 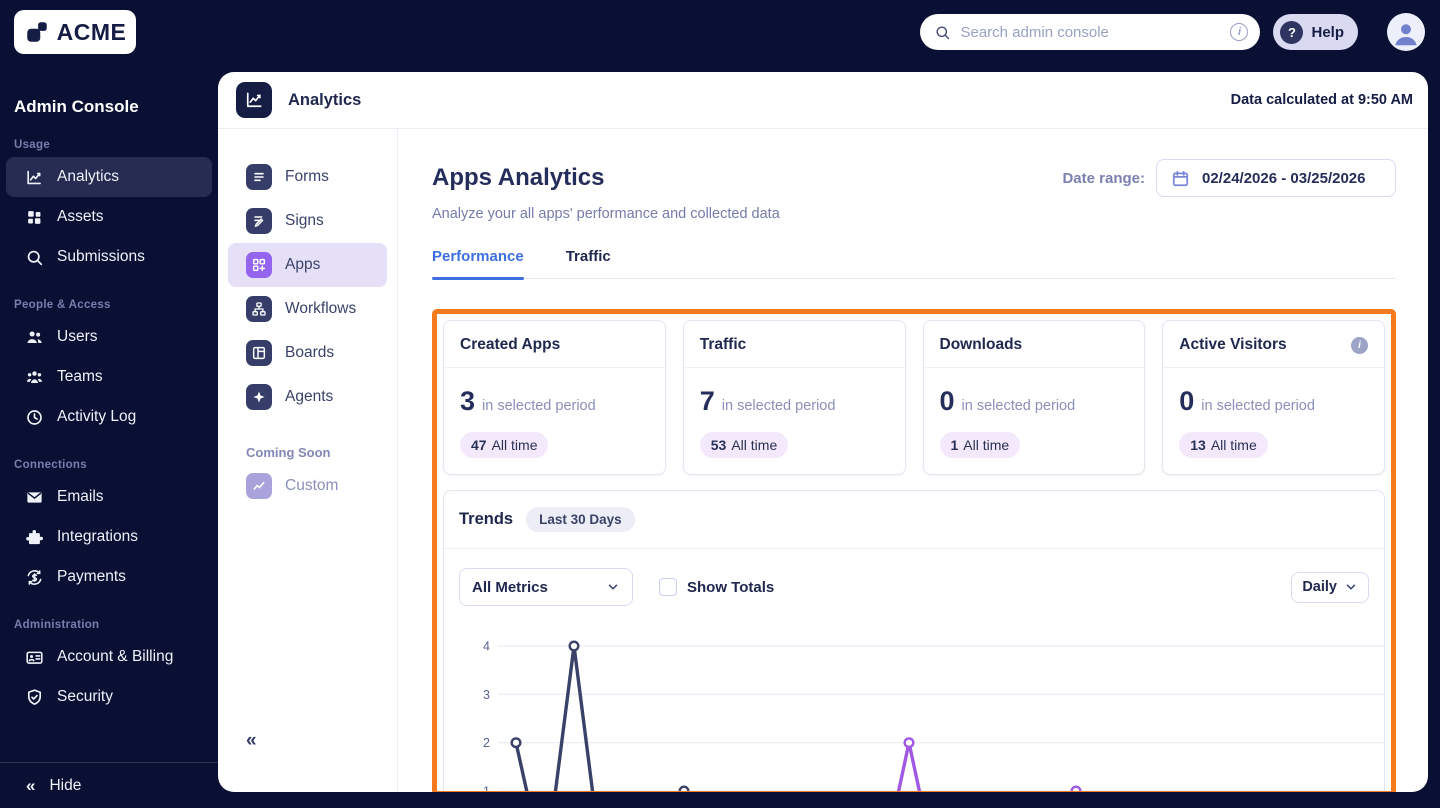 What do you see at coordinates (1276, 178) in the screenshot?
I see `date-range-picker: 02/24/2026 - 03/25/2026` at bounding box center [1276, 178].